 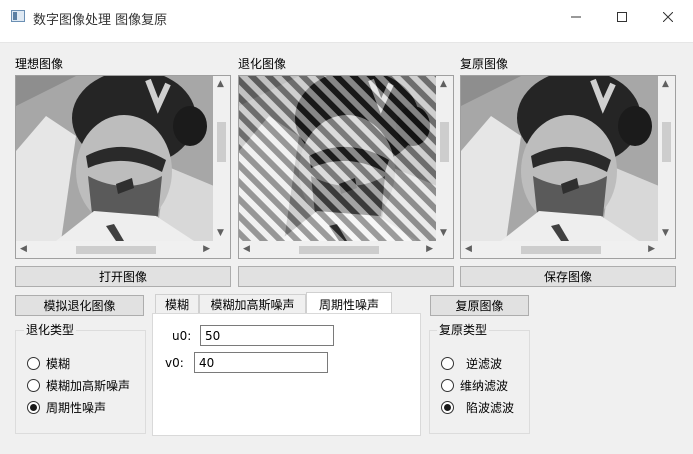 I want to click on radio-label: 周期性噪声, so click(x=76, y=407).